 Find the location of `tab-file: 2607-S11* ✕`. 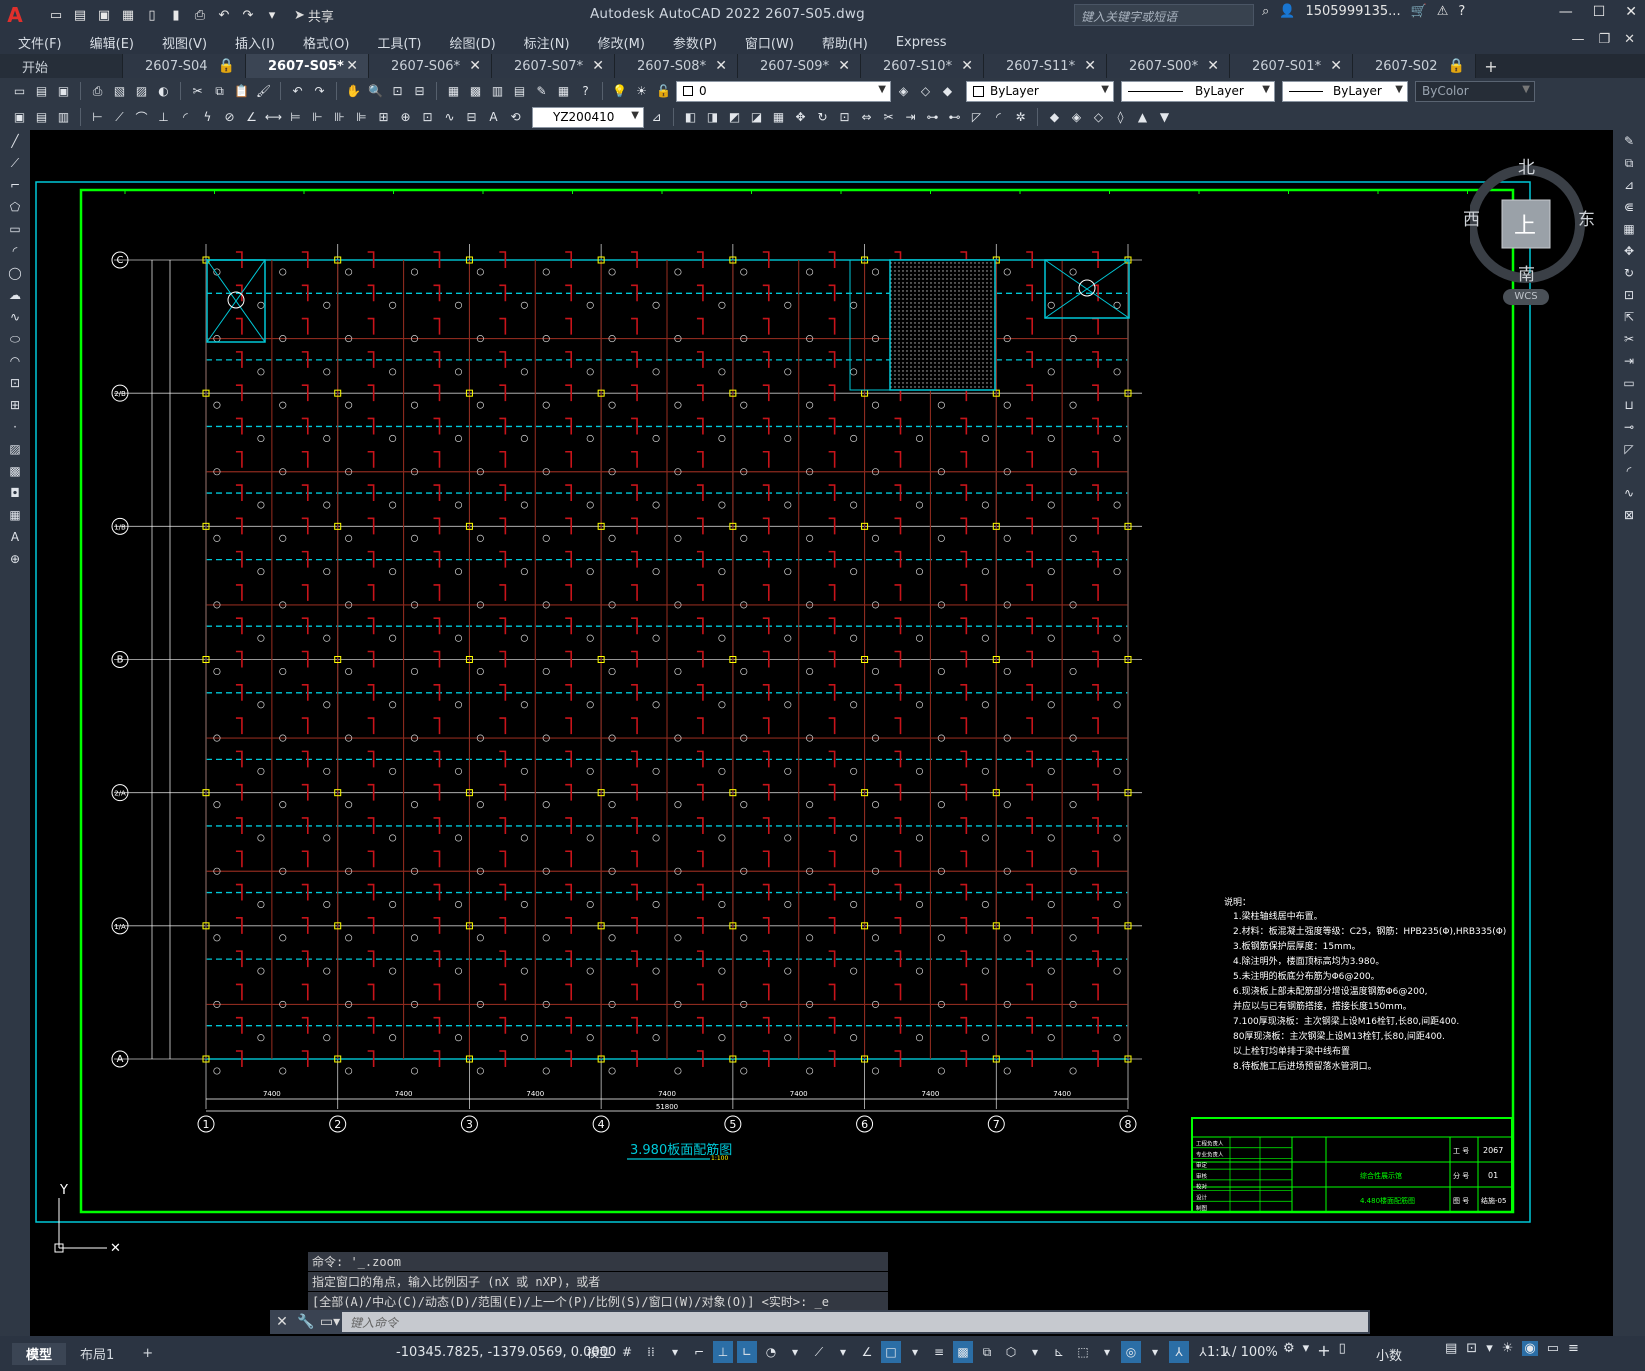

tab-file: 2607-S11* ✕ is located at coordinates (1045, 66).